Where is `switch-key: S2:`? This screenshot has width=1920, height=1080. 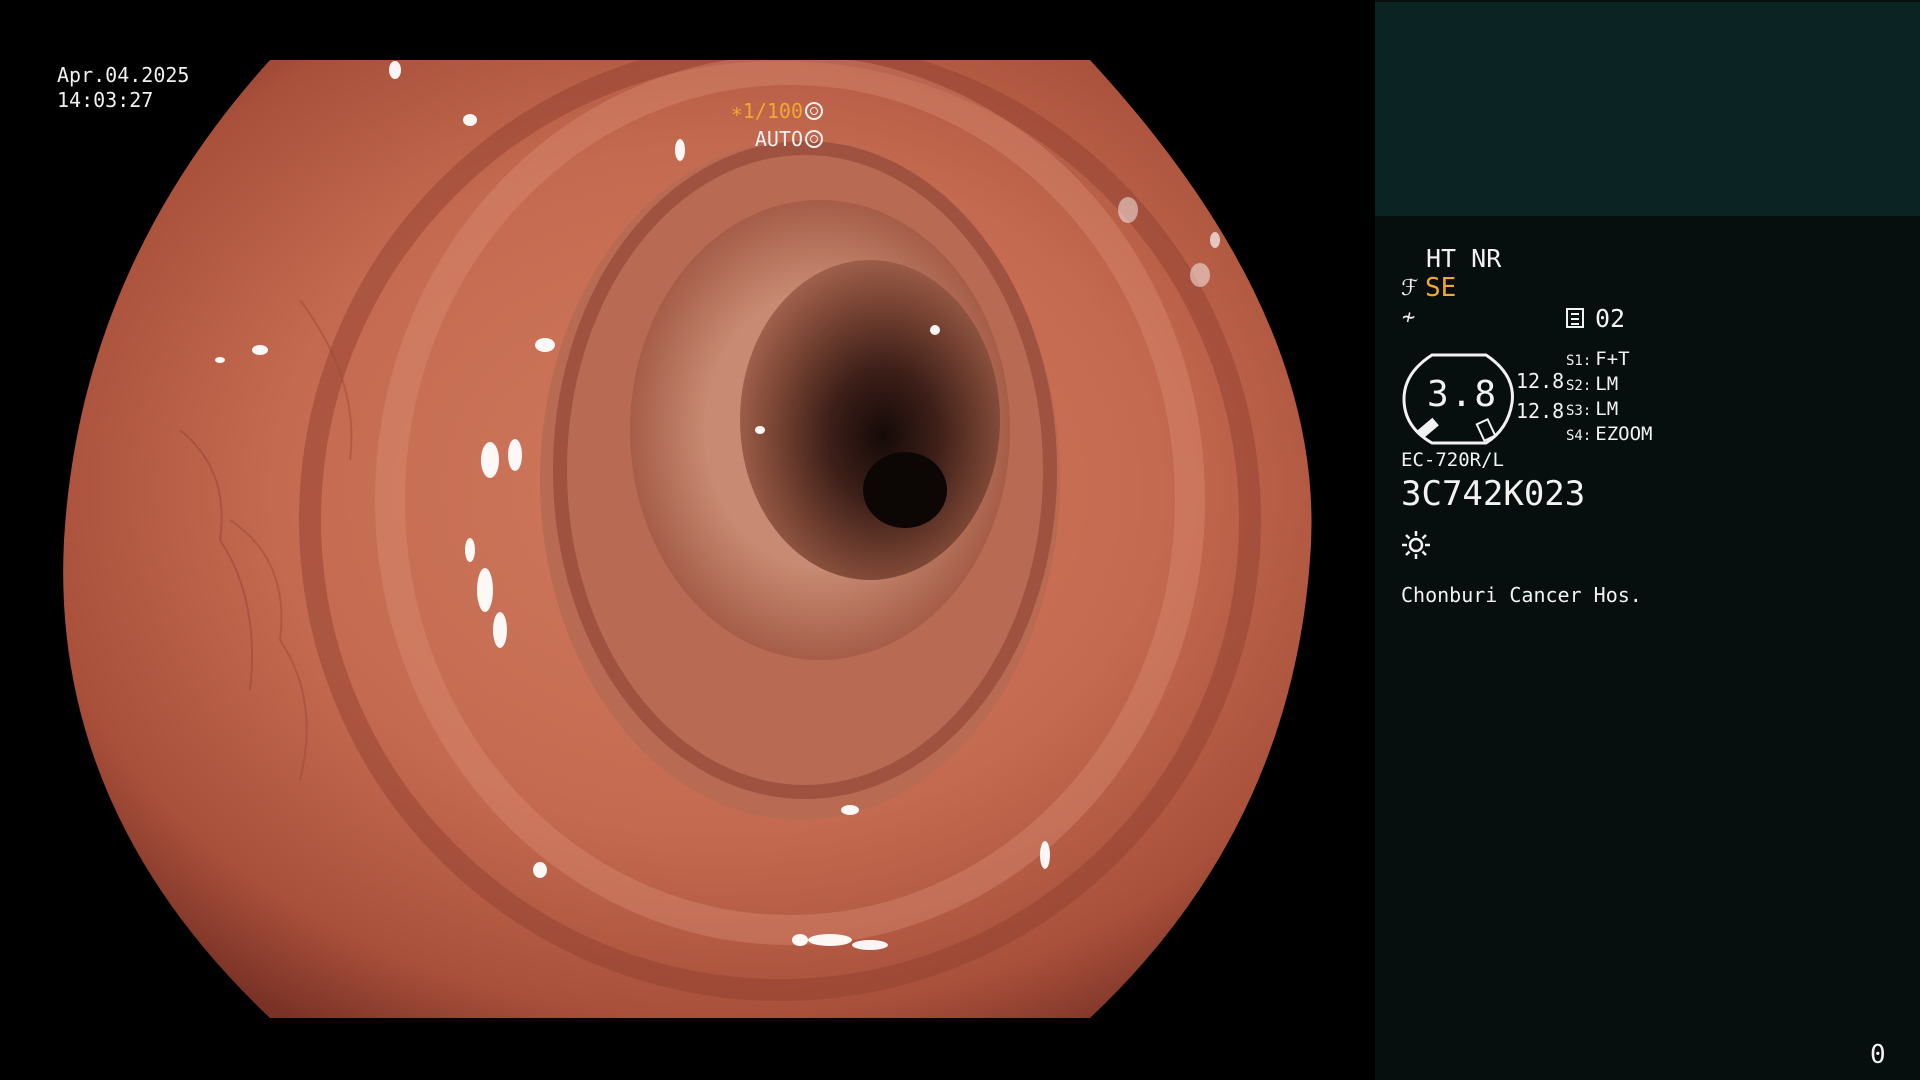
switch-key: S2: is located at coordinates (1579, 386).